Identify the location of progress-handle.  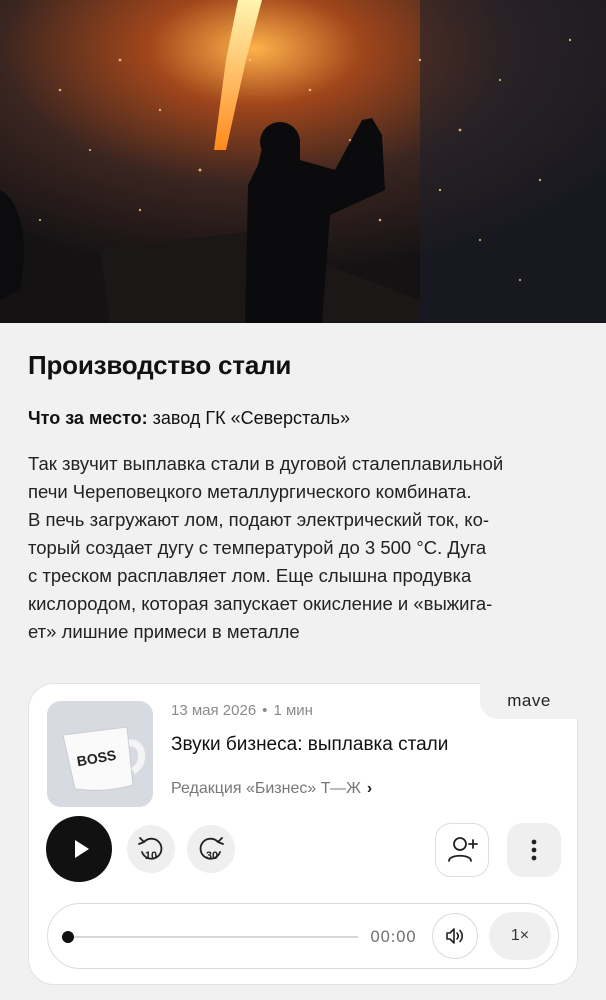
(68, 937).